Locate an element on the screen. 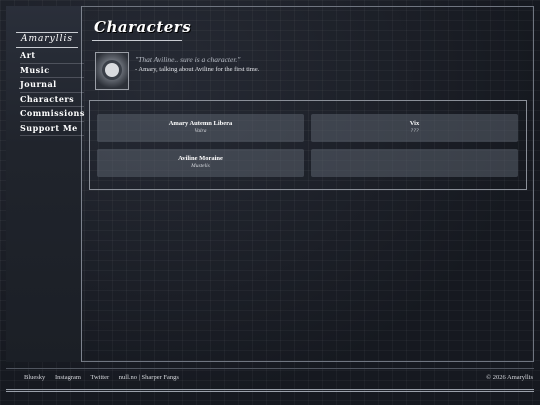 The width and height of the screenshot is (540, 405). character-species: Mustelis is located at coordinates (200, 166).